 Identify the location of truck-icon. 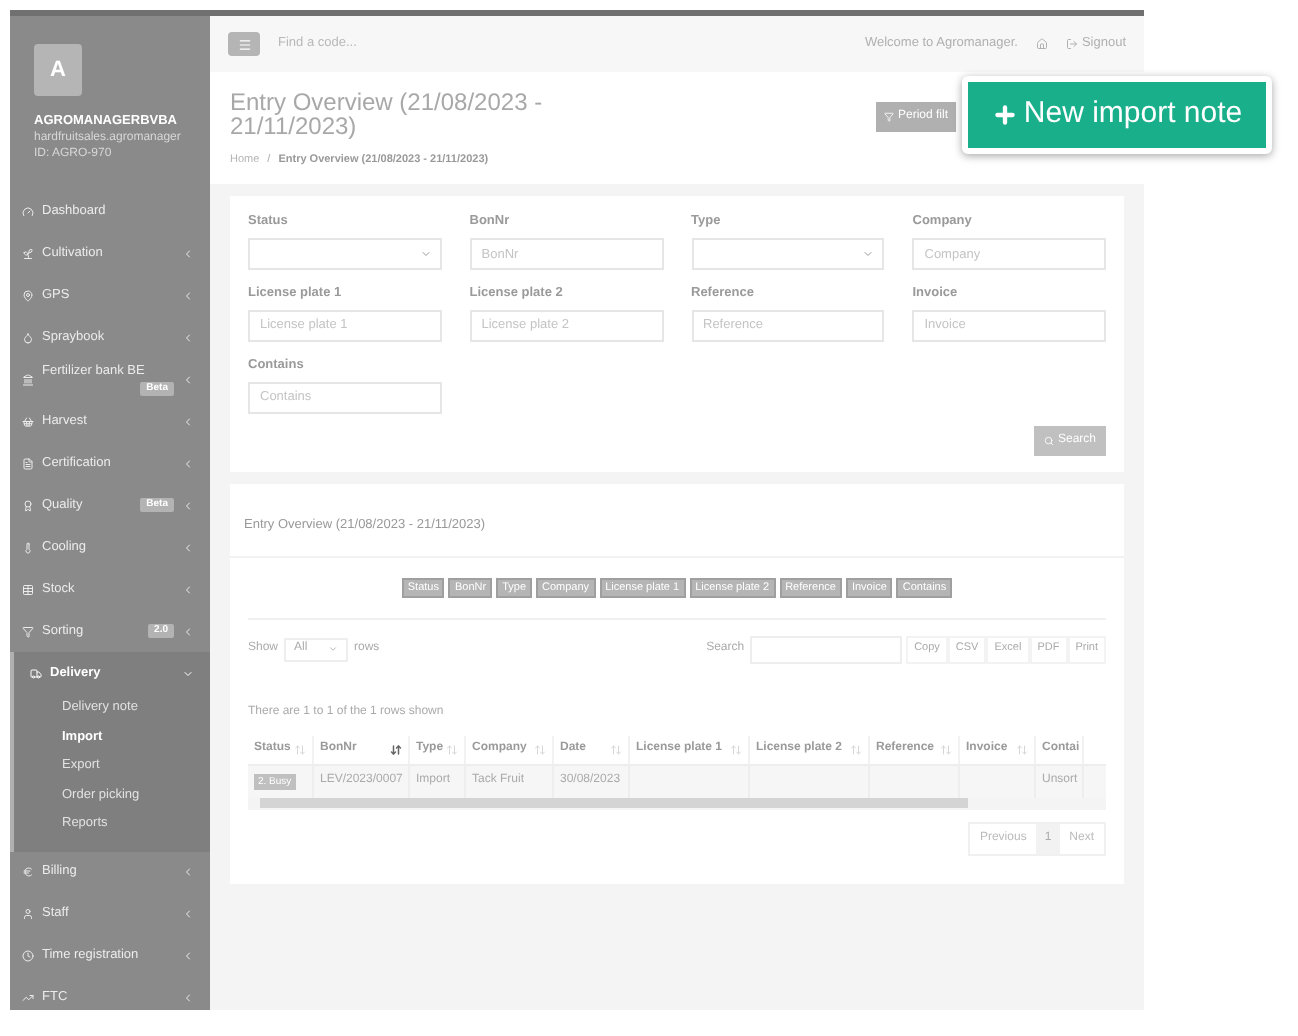
(36, 673).